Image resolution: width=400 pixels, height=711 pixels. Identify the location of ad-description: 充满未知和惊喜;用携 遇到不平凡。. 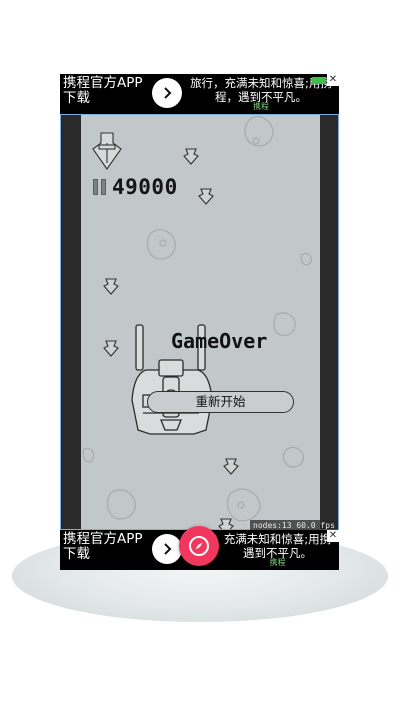
(277, 546).